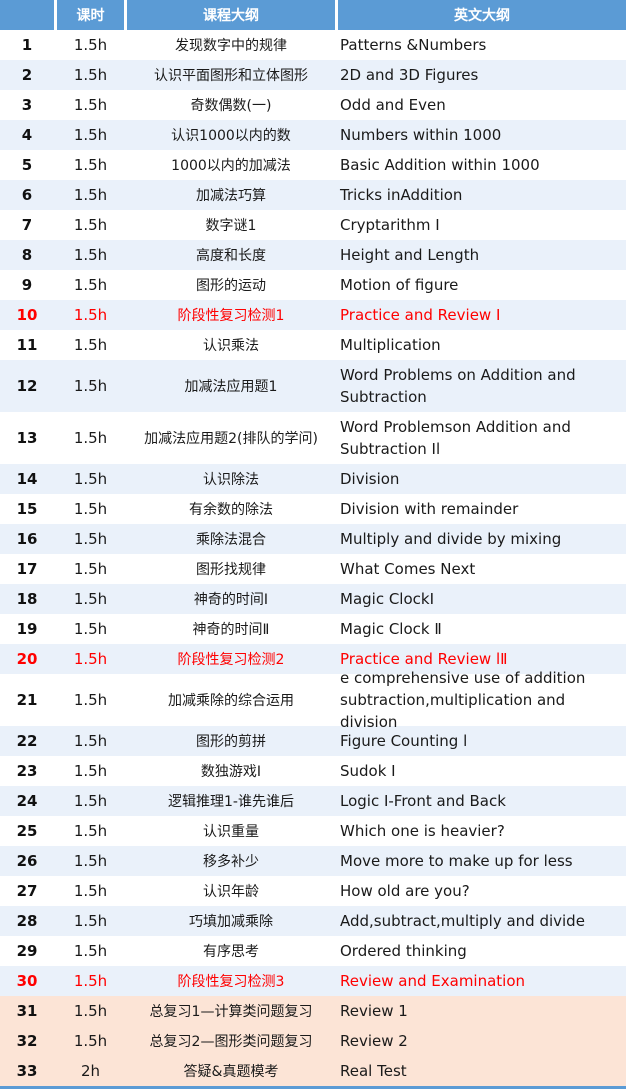 Image resolution: width=626 pixels, height=1089 pixels. I want to click on lesson-chinese-title: 有序思考, so click(231, 952).